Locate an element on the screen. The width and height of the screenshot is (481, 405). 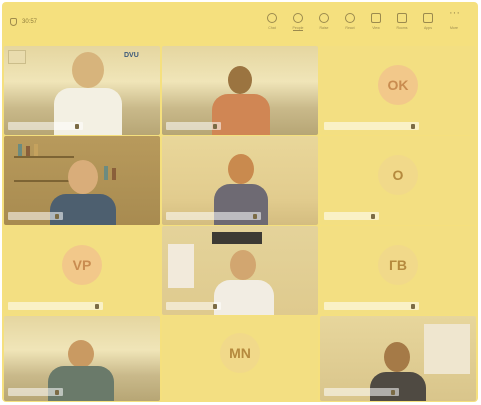
react-button: React is located at coordinates (350, 22).